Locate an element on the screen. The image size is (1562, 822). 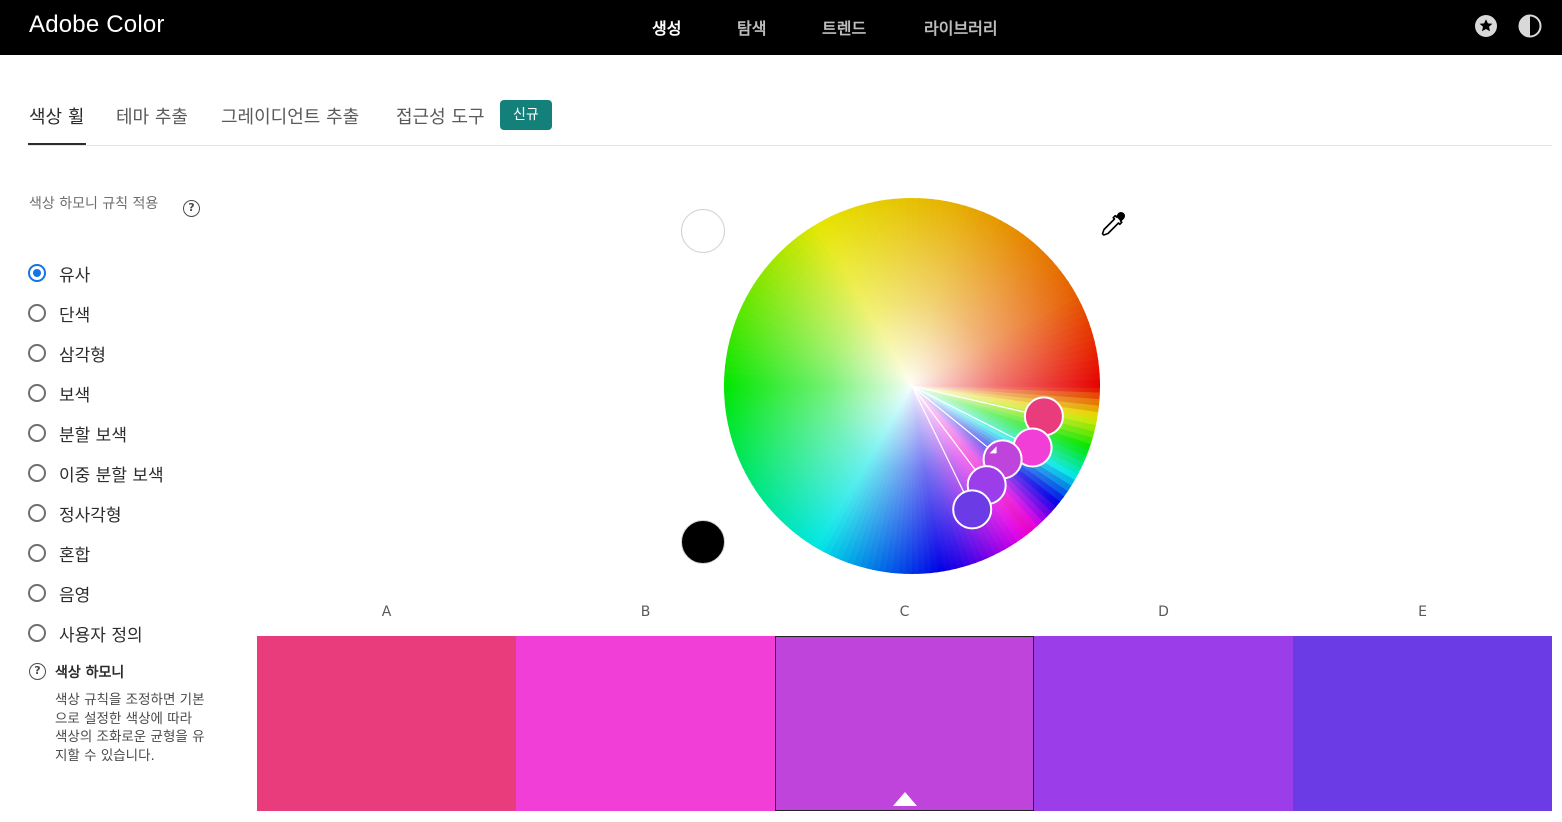
tool-tabs: 색상 휠 테마 추출 그레이디언트 추출 접근성 도구 신규 is located at coordinates (790, 120).